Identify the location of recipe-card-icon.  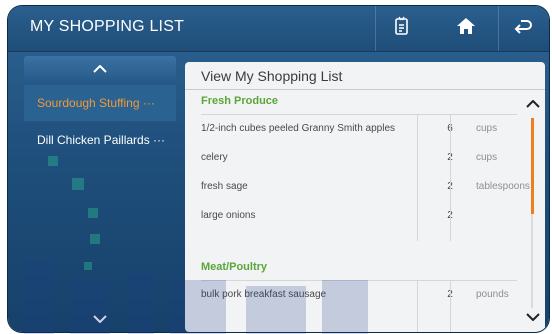
(402, 28).